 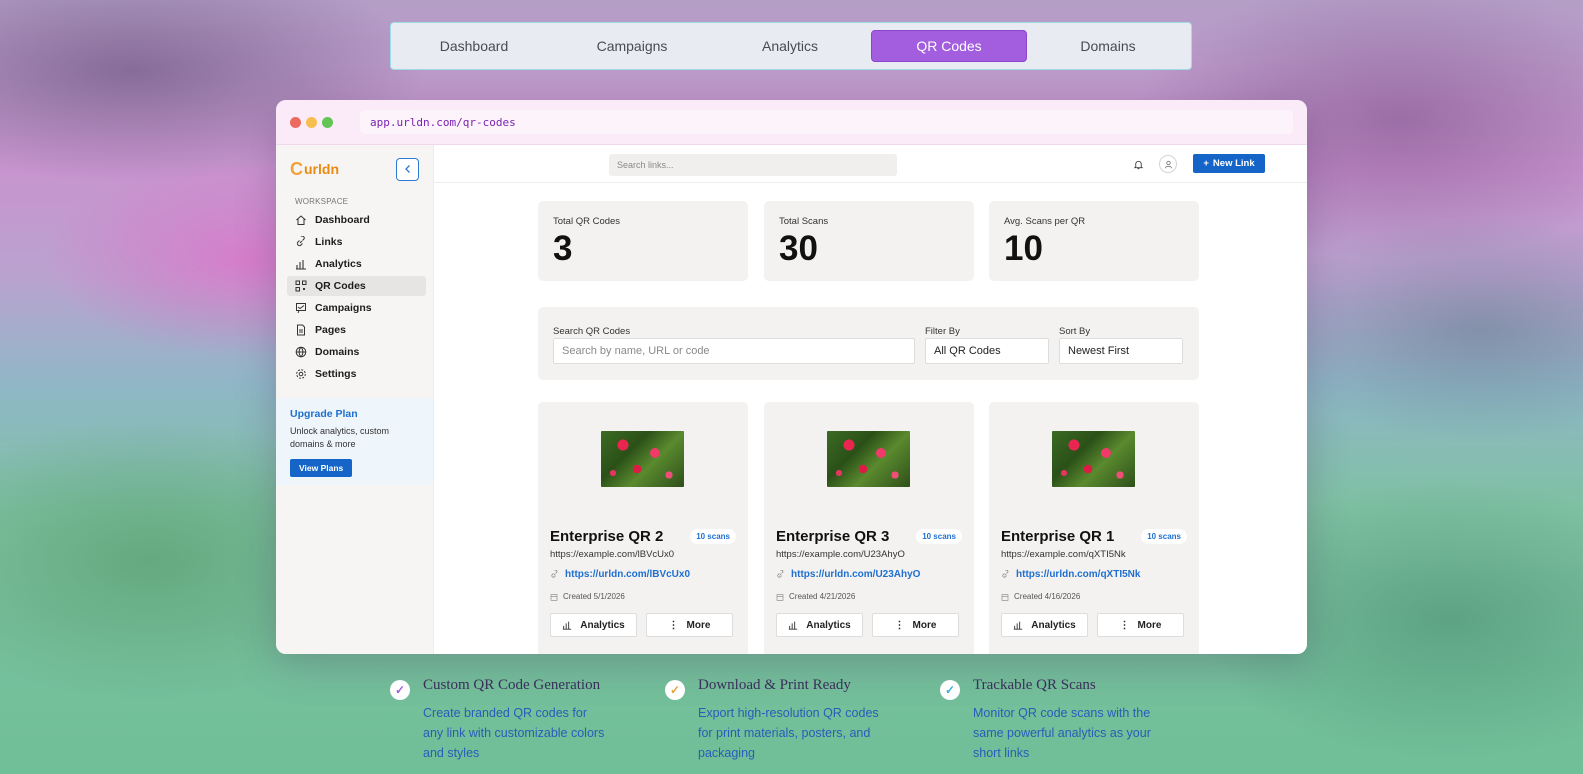 What do you see at coordinates (295, 122) in the screenshot?
I see `close-dot-icon` at bounding box center [295, 122].